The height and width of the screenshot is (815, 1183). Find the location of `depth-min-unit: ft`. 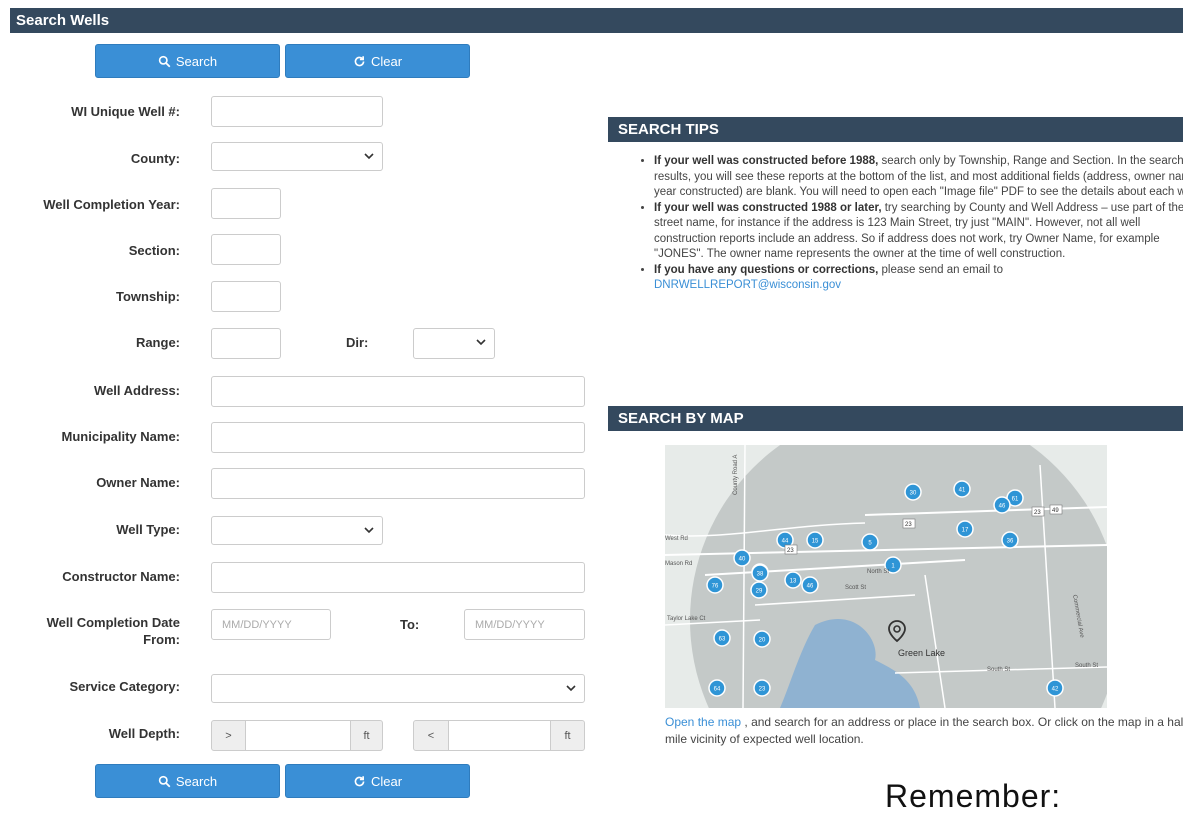

depth-min-unit: ft is located at coordinates (366, 735).